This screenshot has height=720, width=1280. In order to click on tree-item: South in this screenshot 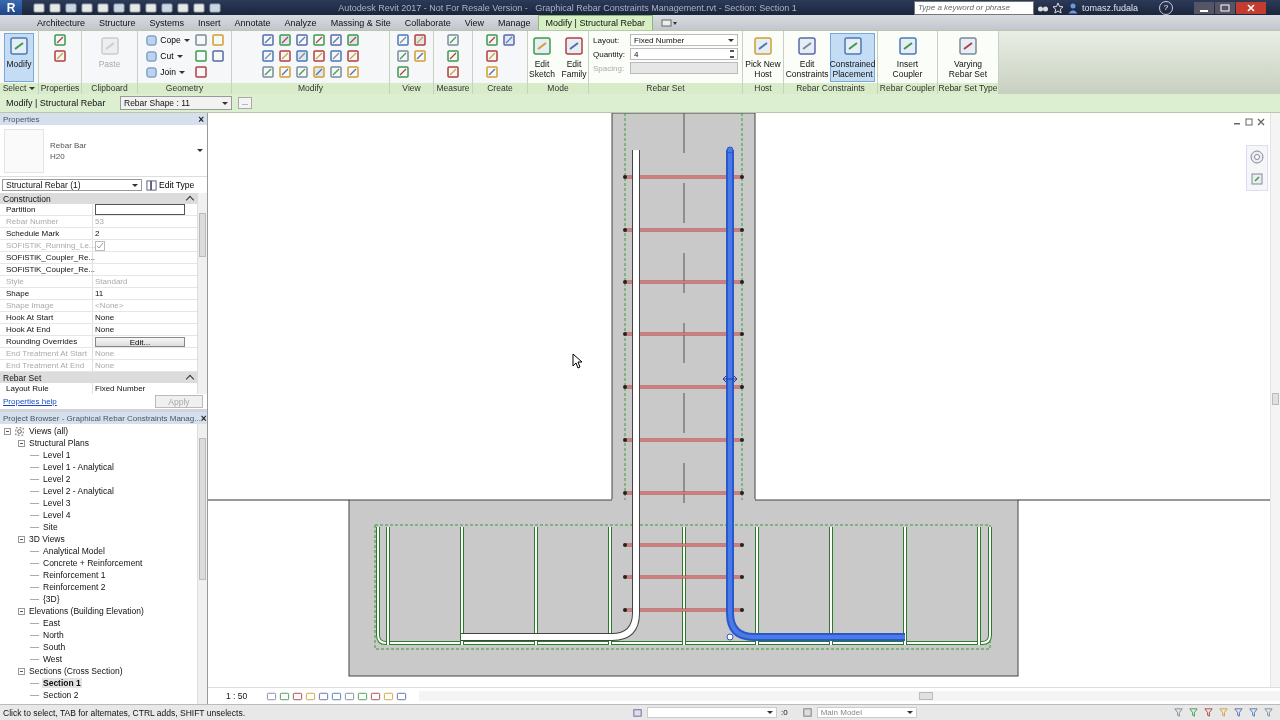, I will do `click(54, 647)`.